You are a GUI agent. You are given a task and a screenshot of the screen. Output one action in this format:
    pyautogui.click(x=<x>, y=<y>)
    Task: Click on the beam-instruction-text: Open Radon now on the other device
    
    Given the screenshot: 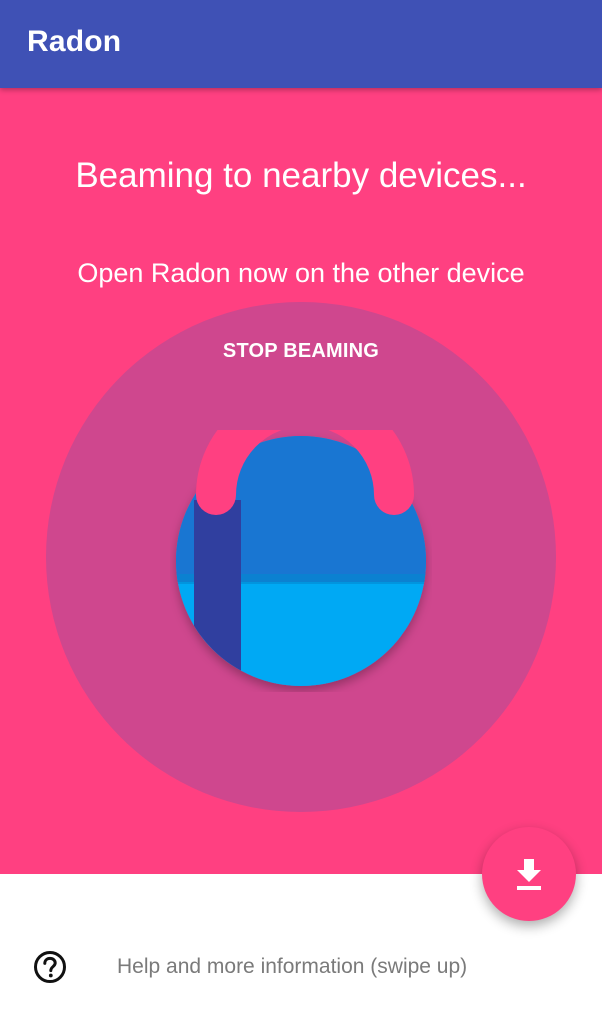 What is the action you would take?
    pyautogui.click(x=301, y=273)
    